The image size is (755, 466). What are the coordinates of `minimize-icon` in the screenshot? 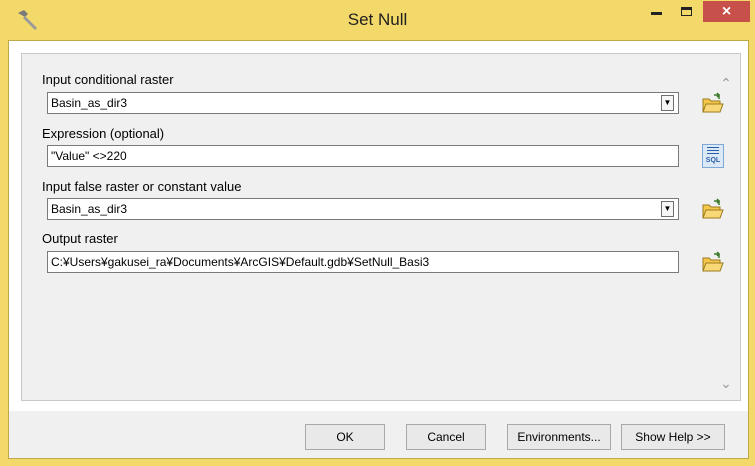 It's located at (656, 11).